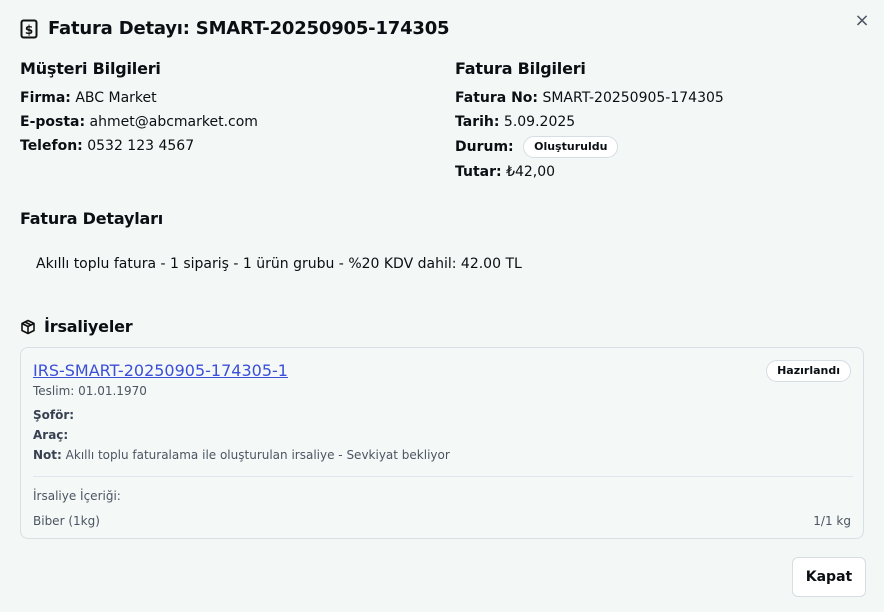 The height and width of the screenshot is (612, 884). I want to click on package-icon, so click(28, 327).